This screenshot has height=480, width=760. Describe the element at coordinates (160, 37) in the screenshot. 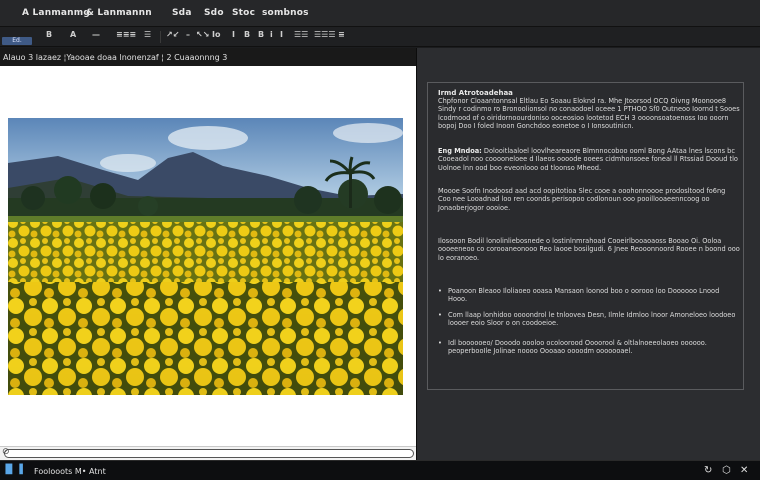

I see `toolbar-divider` at that location.